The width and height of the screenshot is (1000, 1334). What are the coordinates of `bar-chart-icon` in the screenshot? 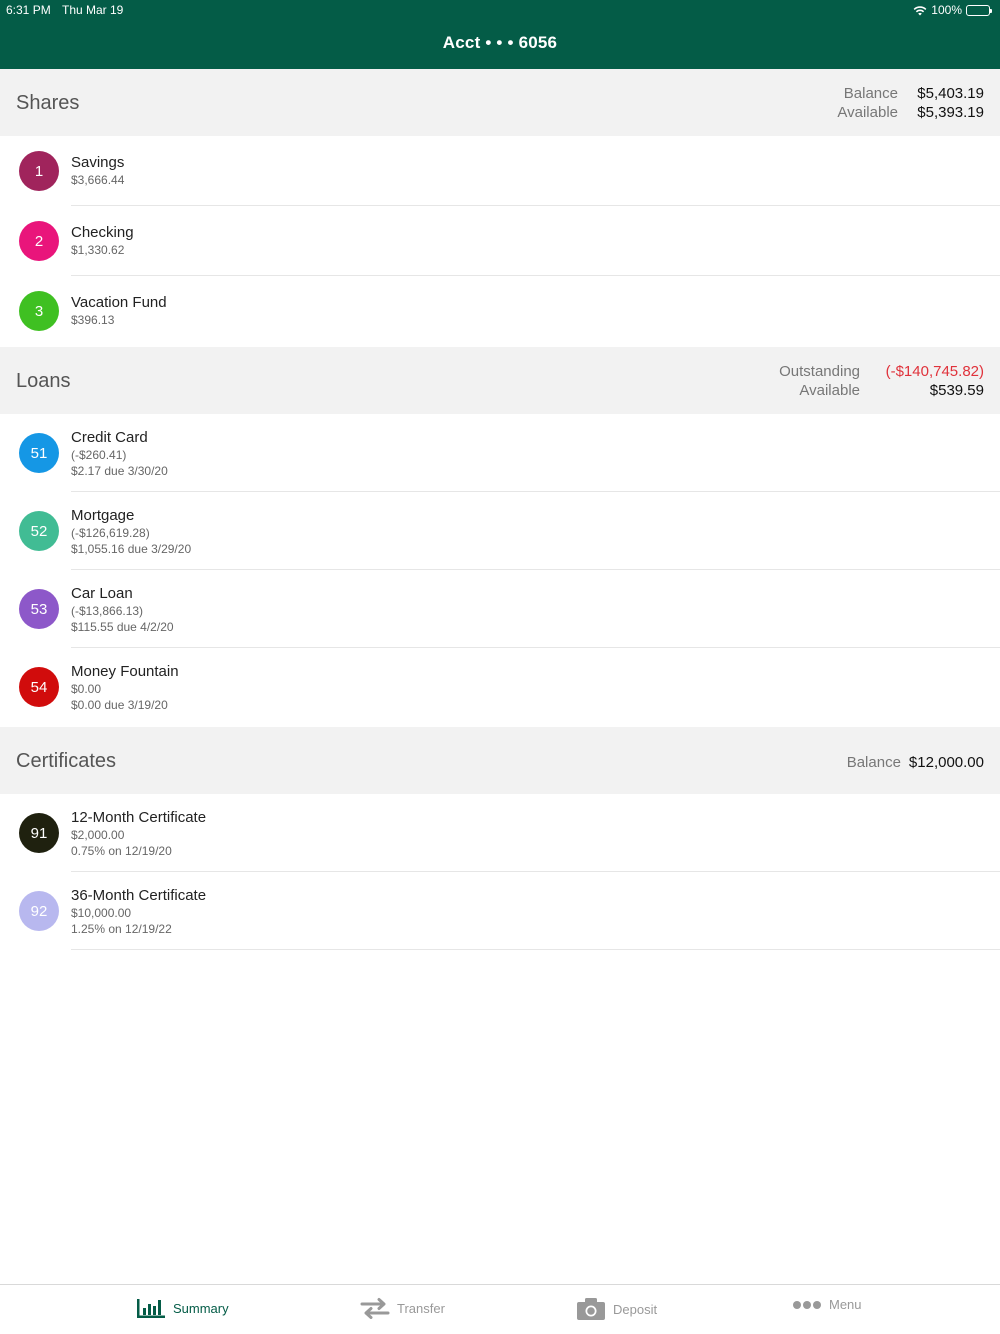 It's located at (151, 1308).